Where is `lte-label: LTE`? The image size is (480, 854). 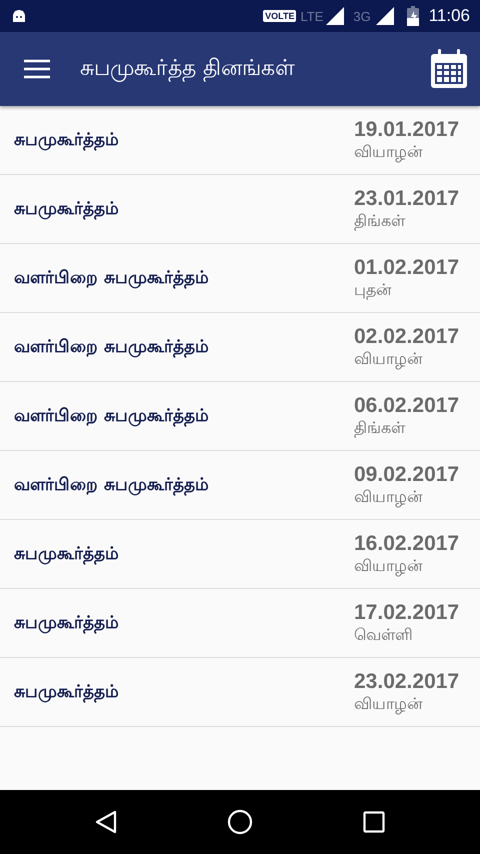 lte-label: LTE is located at coordinates (312, 16).